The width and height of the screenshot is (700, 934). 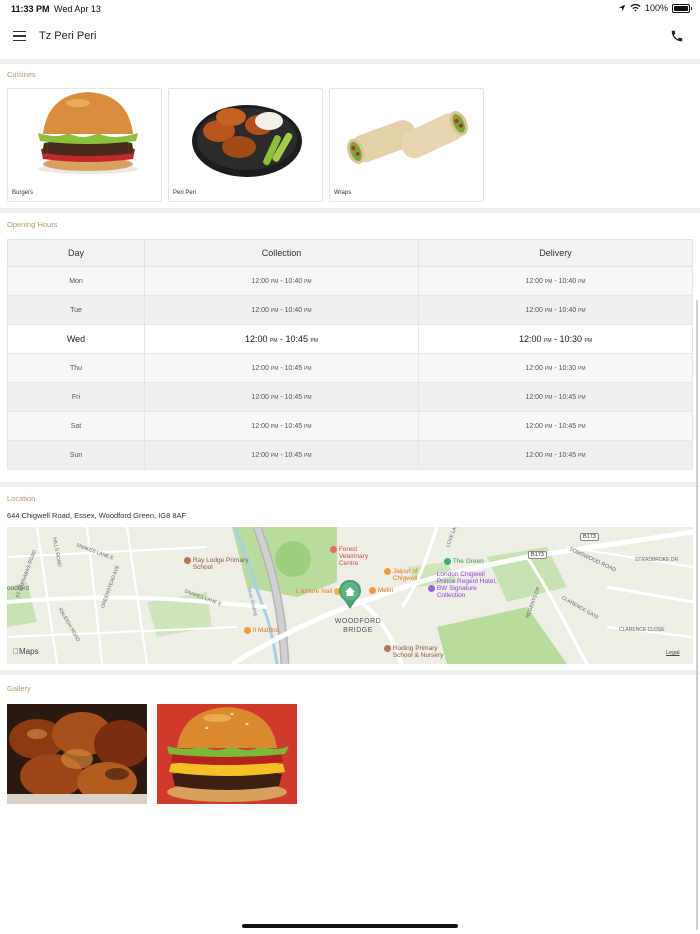 I want to click on restaurant-title: Tz Peri Peri, so click(x=68, y=36).